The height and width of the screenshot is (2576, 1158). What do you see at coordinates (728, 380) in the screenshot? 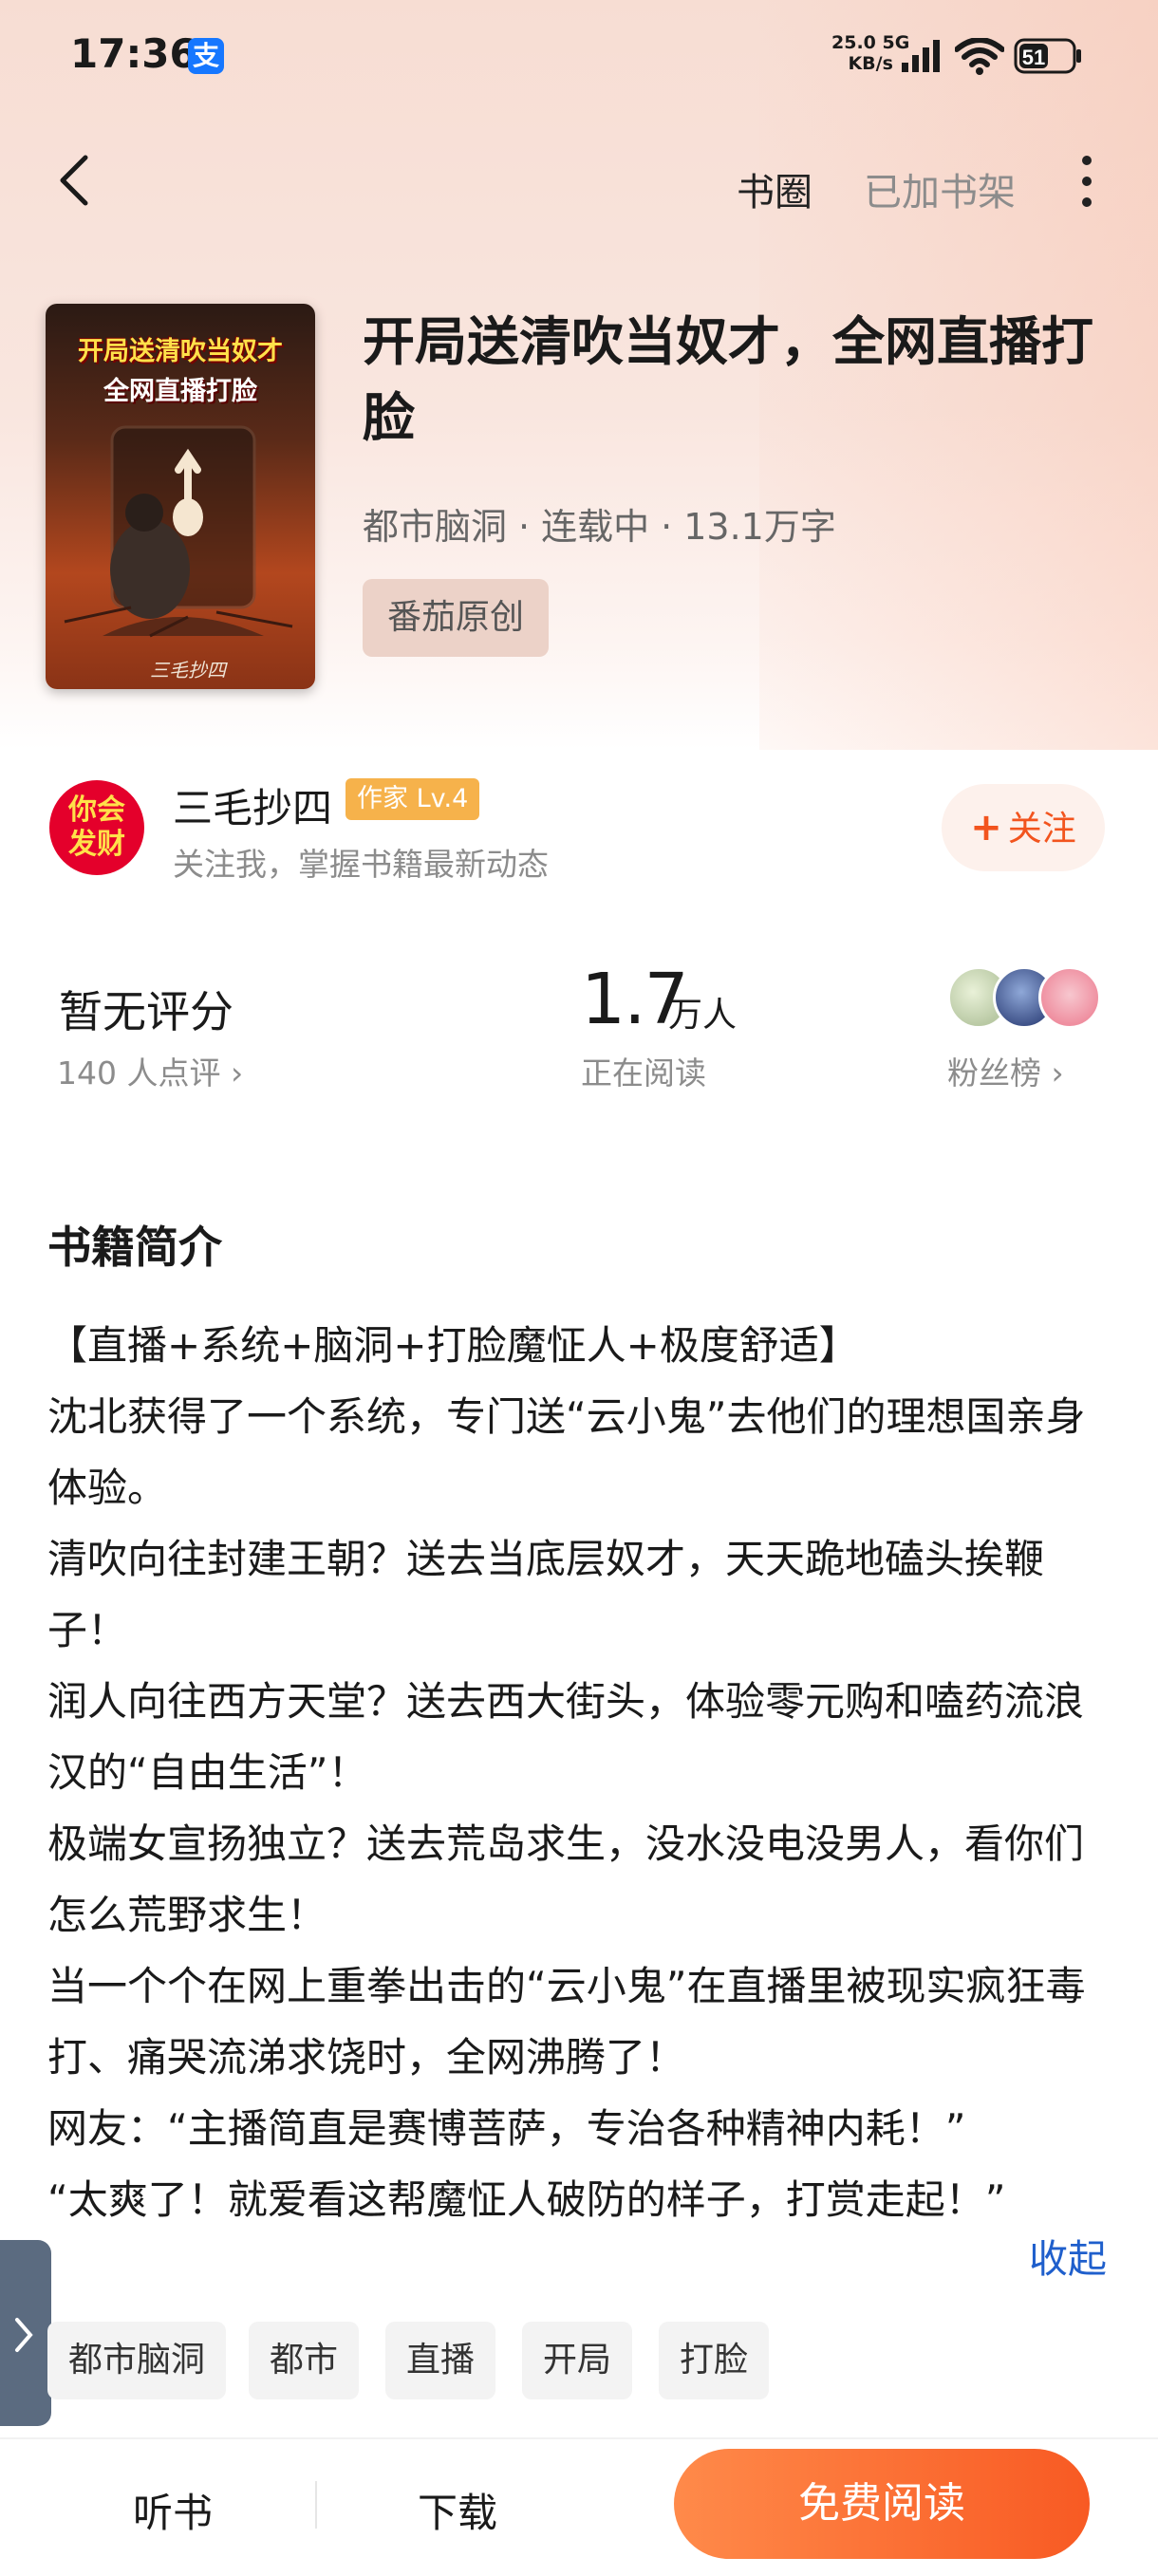
I see `book-title: 开局送清吹当奴才，全网直播打脸` at bounding box center [728, 380].